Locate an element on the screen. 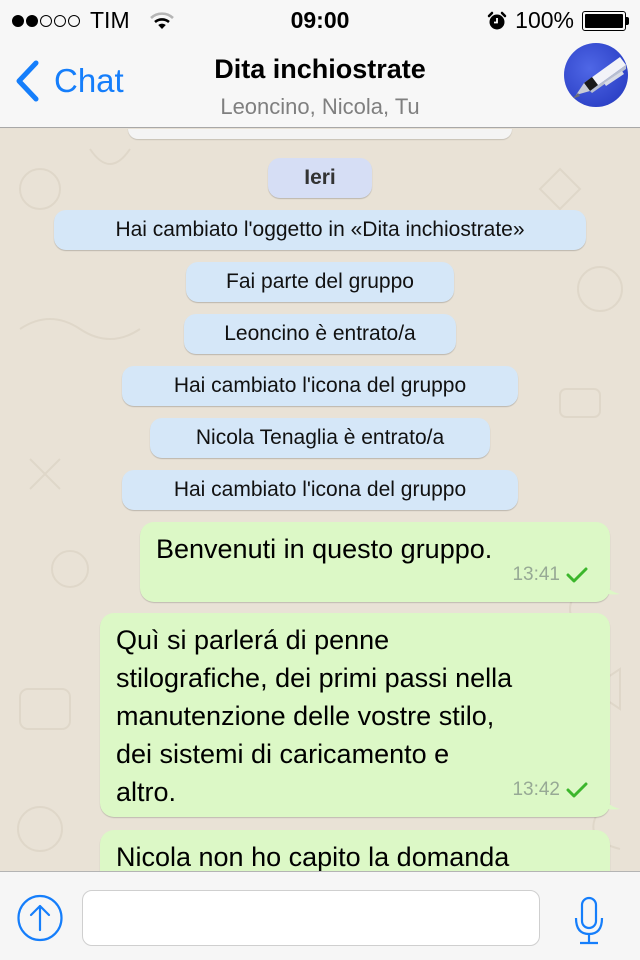 Image resolution: width=640 pixels, height=960 pixels. system-message: Leoncino è entrato/a is located at coordinates (320, 334).